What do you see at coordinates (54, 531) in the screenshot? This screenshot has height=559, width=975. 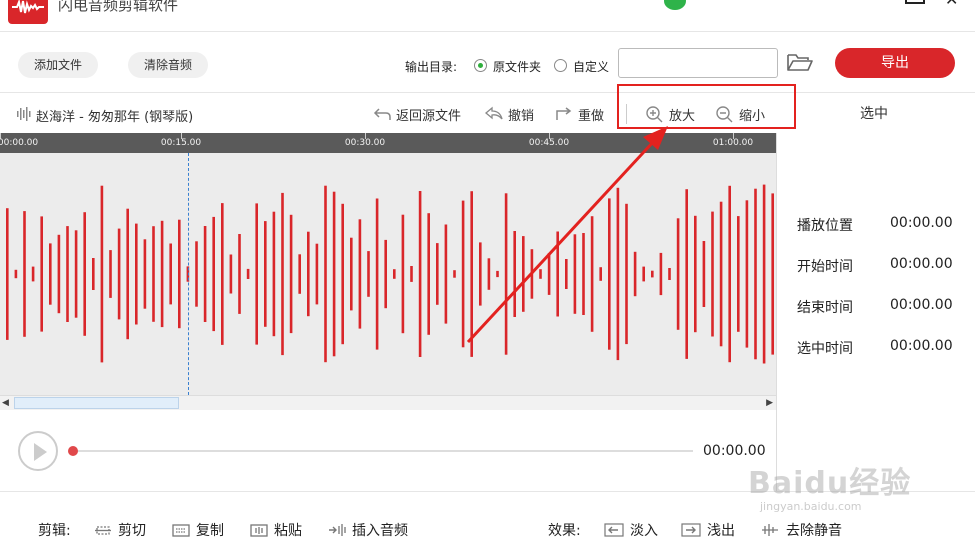 I see `edit-section-label: 剪辑:` at bounding box center [54, 531].